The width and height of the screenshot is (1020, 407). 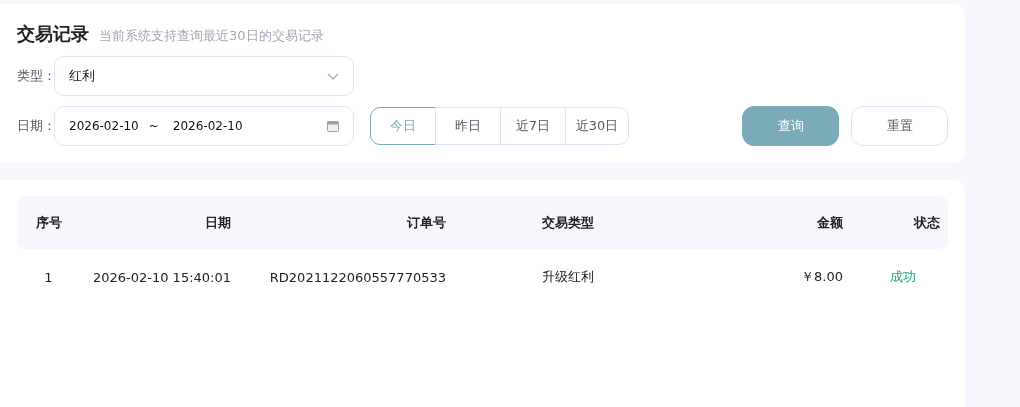 I want to click on reset-button: 重置, so click(x=899, y=126).